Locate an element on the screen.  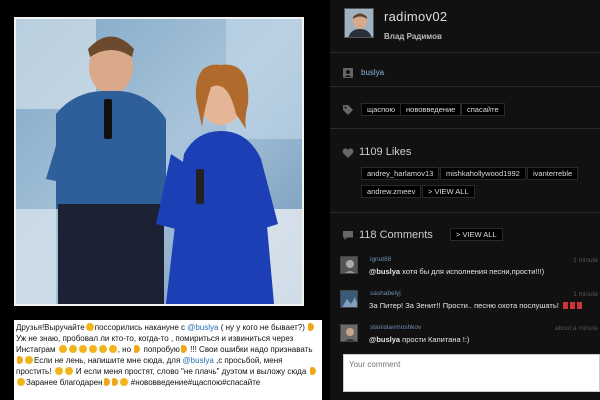
comment-body: прости Капитана !:) is located at coordinates (435, 339).